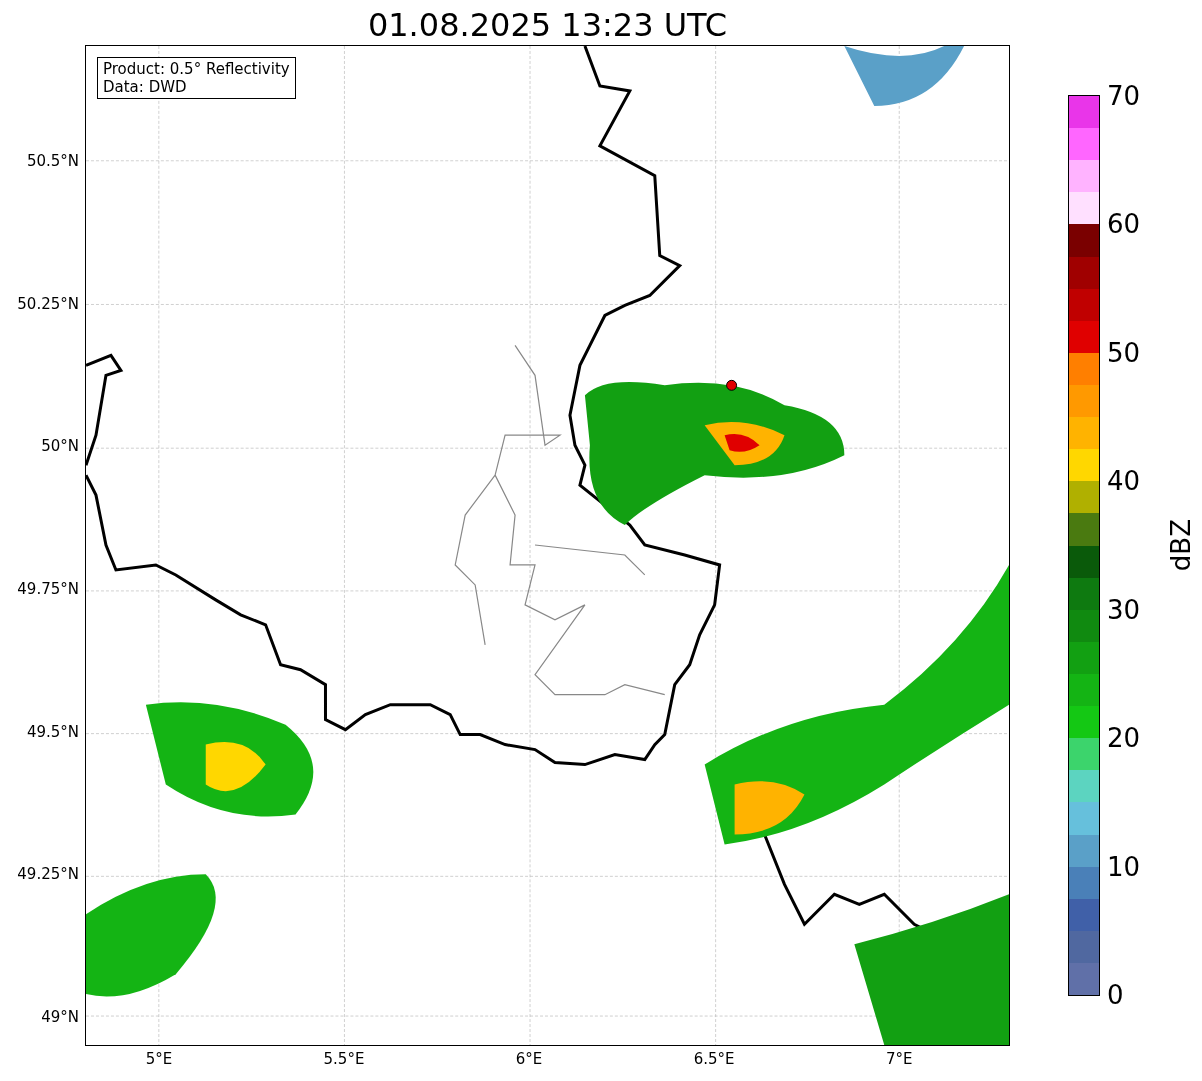 This screenshot has height=1081, width=1202. Describe the element at coordinates (529, 1059) in the screenshot. I see `x-tick-label: 6°E` at that location.